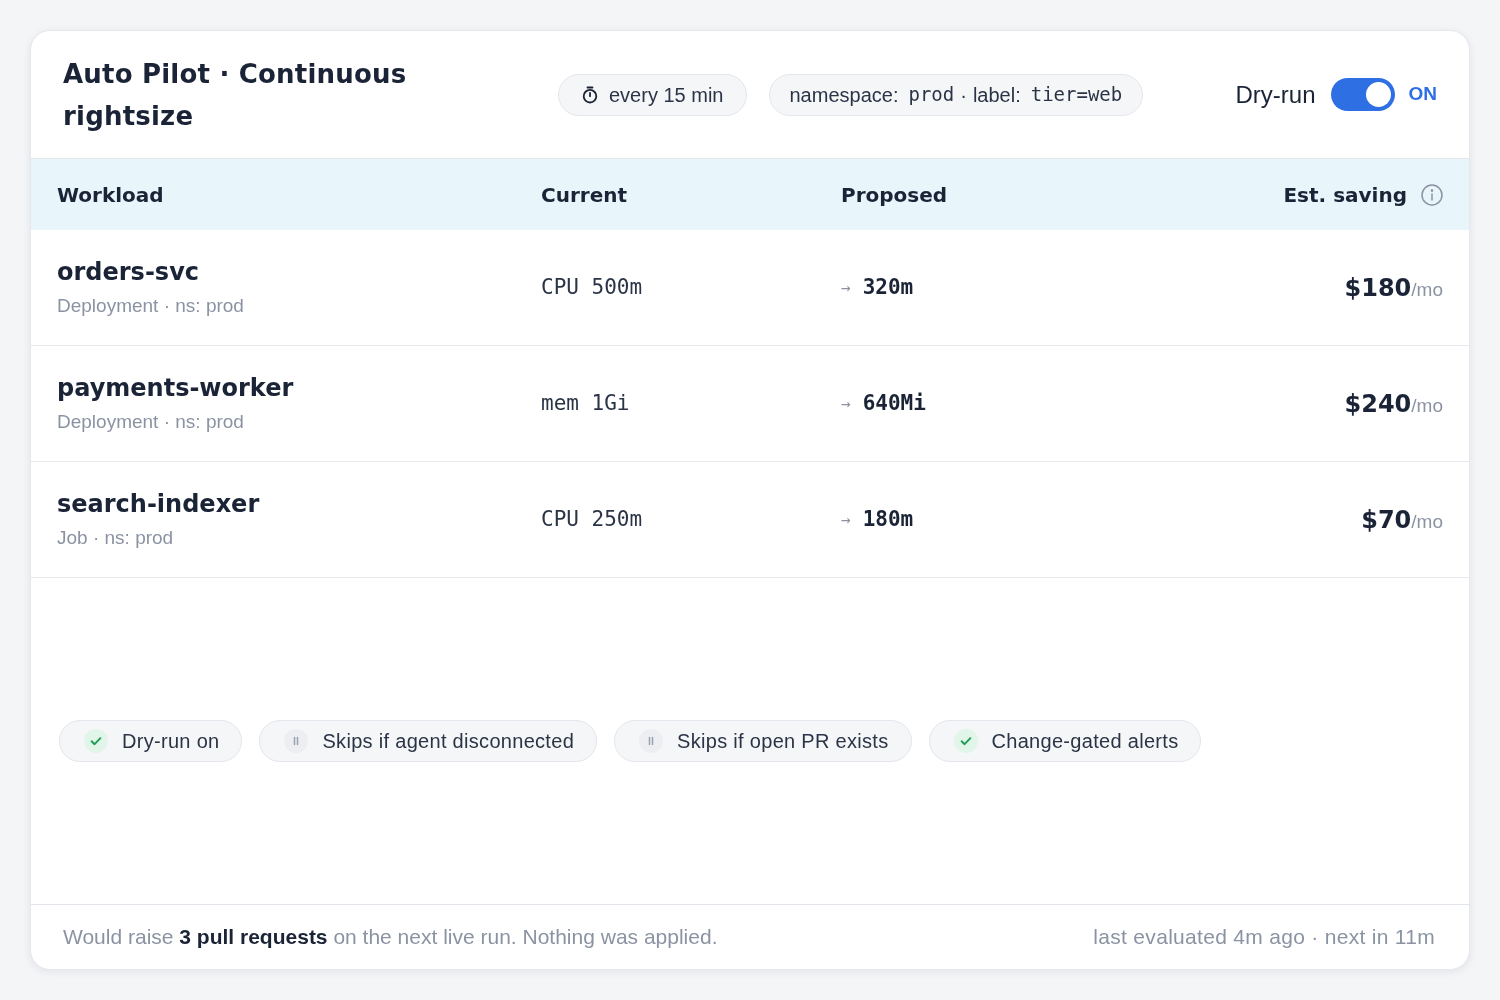  What do you see at coordinates (590, 94) in the screenshot?
I see `timer-icon` at bounding box center [590, 94].